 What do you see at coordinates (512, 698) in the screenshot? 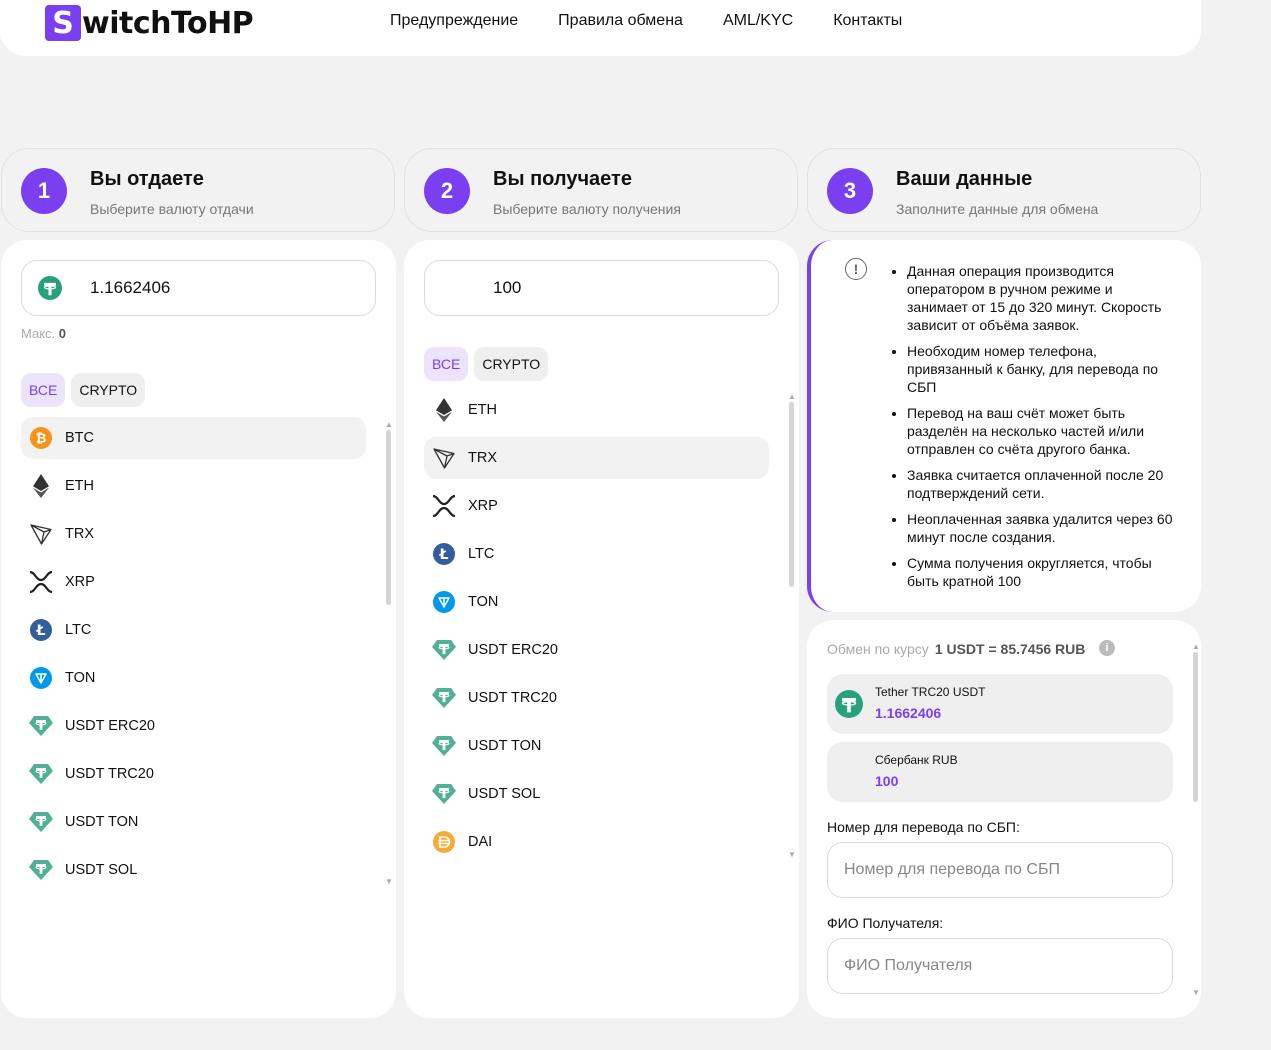
I see `currency-label: USDT TRC20` at bounding box center [512, 698].